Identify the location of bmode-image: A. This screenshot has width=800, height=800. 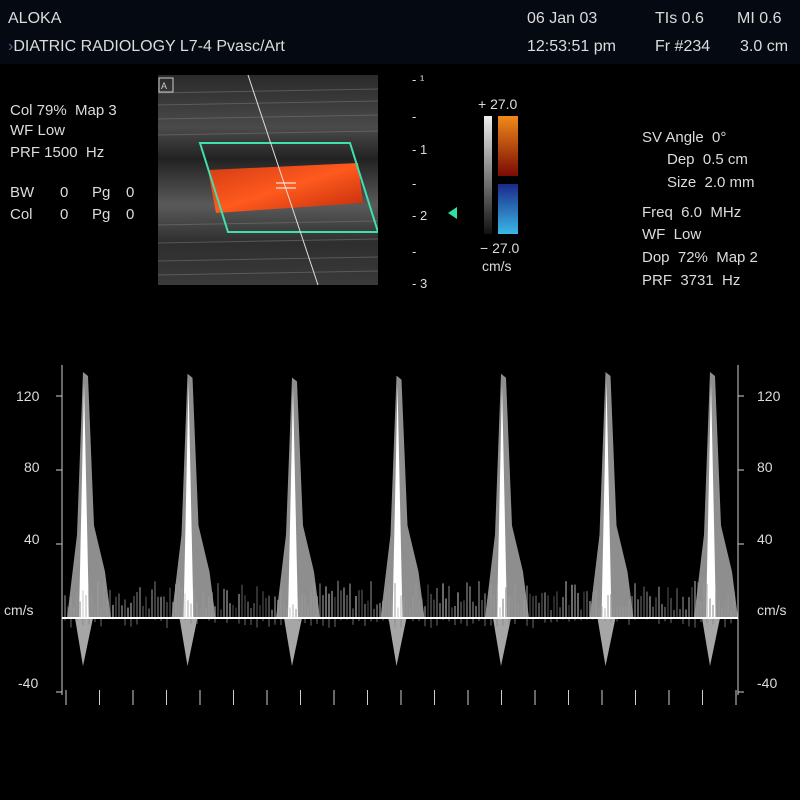
(268, 180).